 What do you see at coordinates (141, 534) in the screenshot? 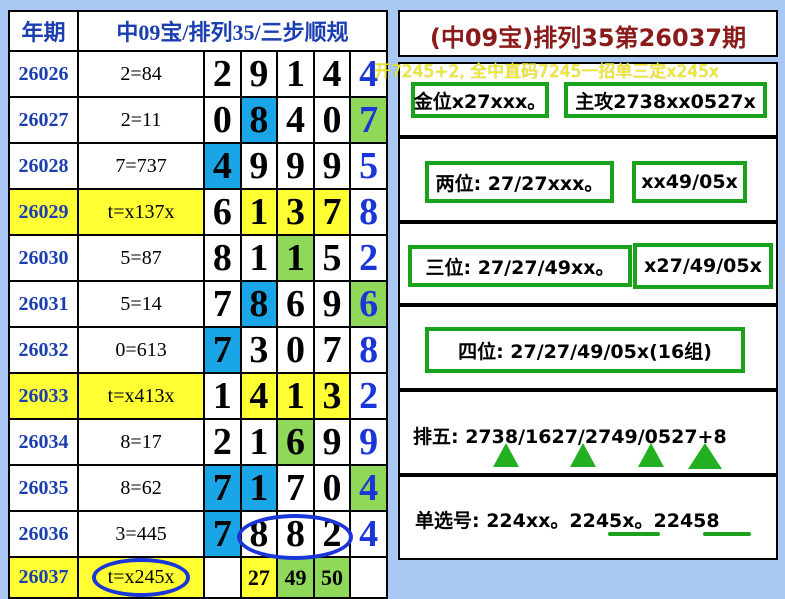
I see `hint-cell: 3=445` at bounding box center [141, 534].